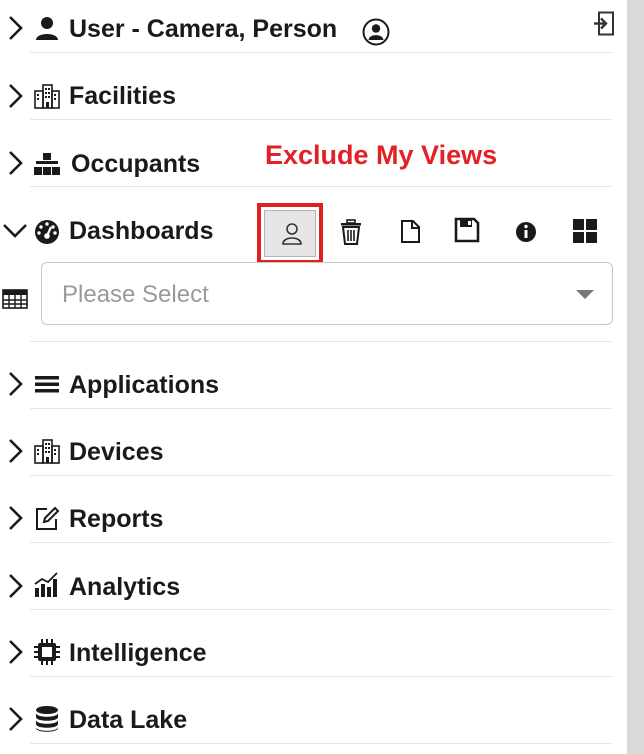 This screenshot has height=754, width=644. Describe the element at coordinates (141, 231) in the screenshot. I see `nav-label-dashboards: Dashboards` at that location.